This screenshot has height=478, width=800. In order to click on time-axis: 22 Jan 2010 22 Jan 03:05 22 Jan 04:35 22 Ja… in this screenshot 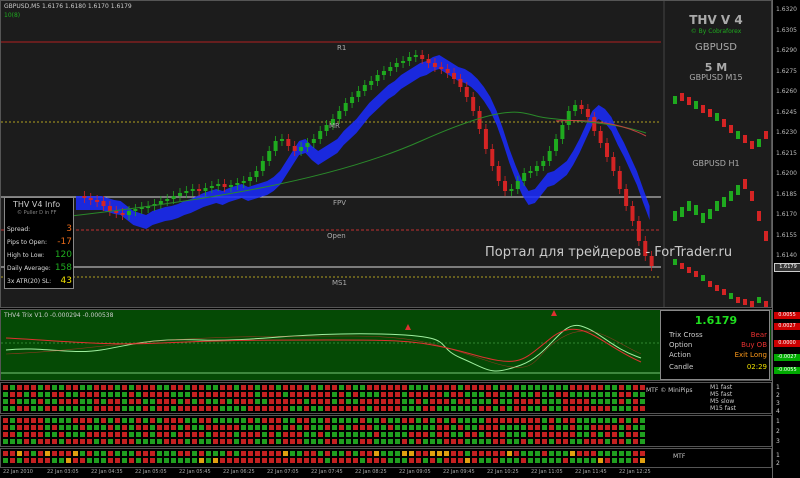, I will do `click(386, 473)`.